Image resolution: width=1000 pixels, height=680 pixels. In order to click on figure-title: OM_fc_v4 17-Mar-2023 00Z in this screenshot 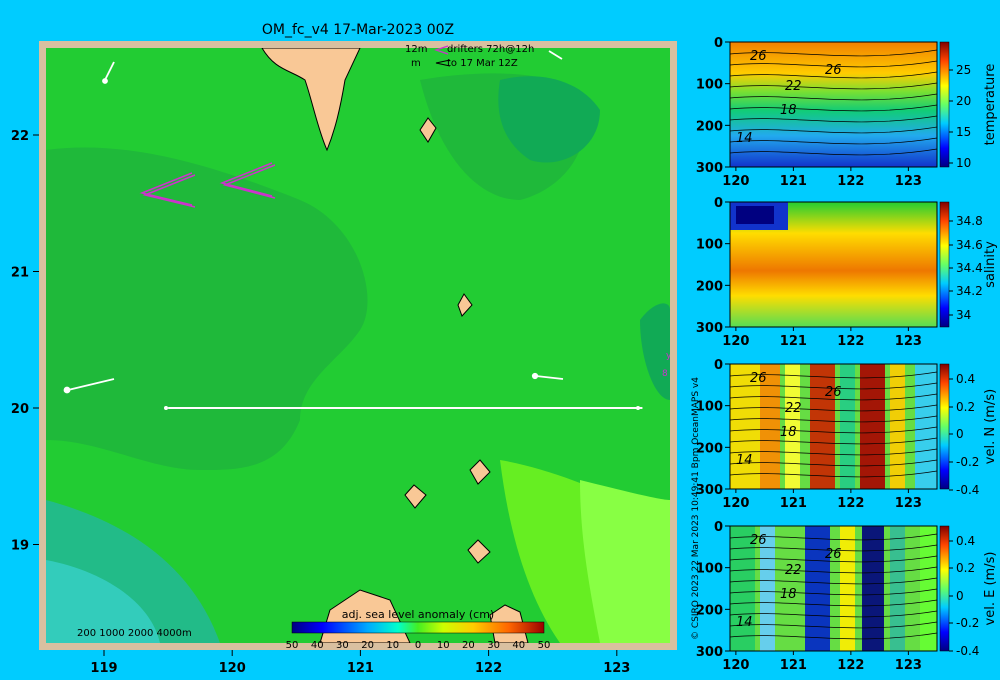, I will do `click(358, 30)`.